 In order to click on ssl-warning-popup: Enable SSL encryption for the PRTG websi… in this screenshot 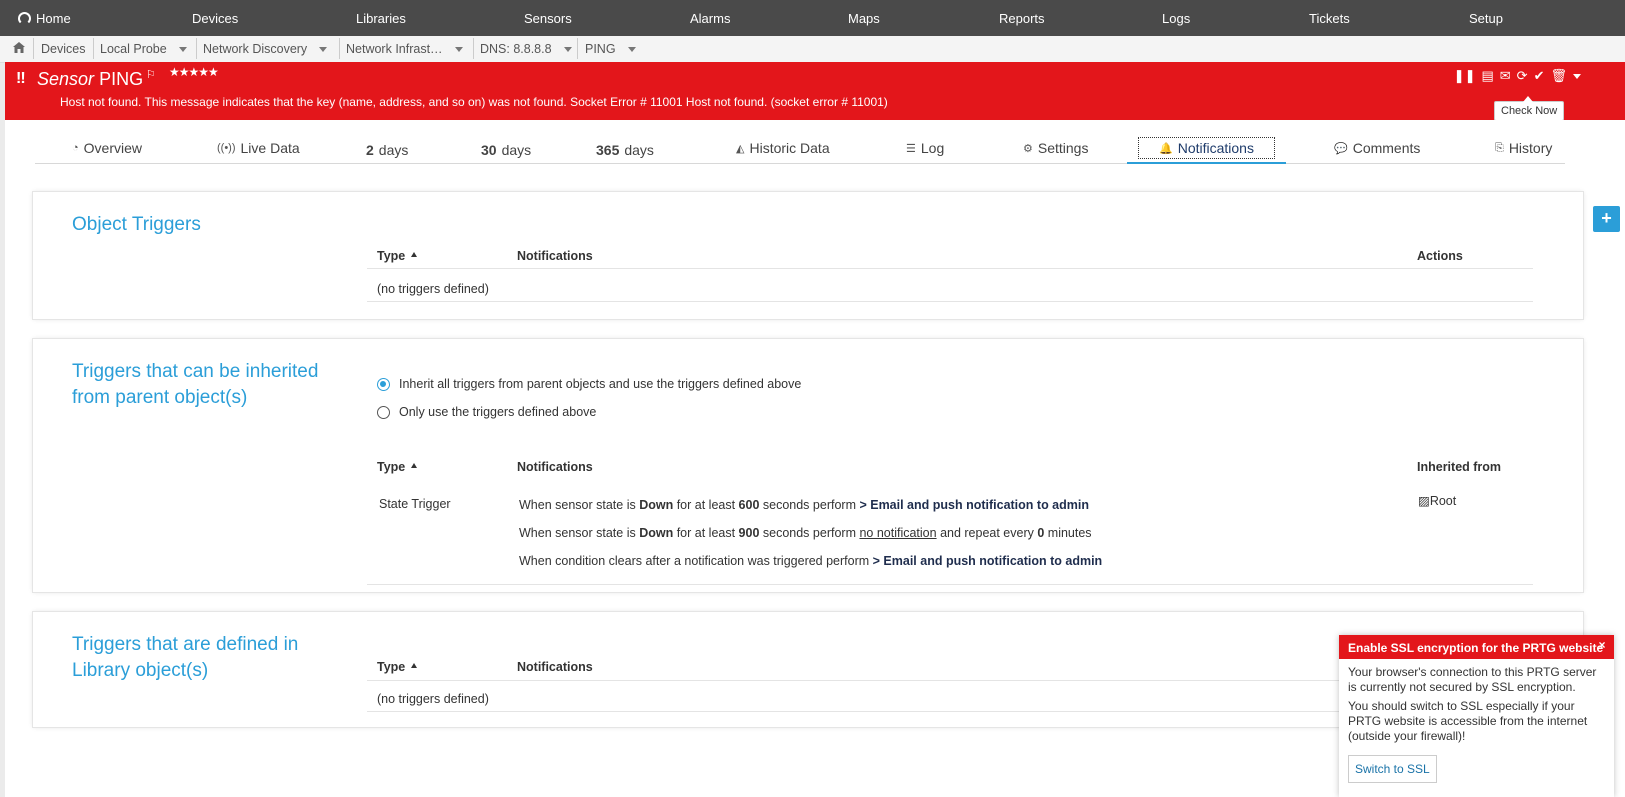, I will do `click(1476, 716)`.